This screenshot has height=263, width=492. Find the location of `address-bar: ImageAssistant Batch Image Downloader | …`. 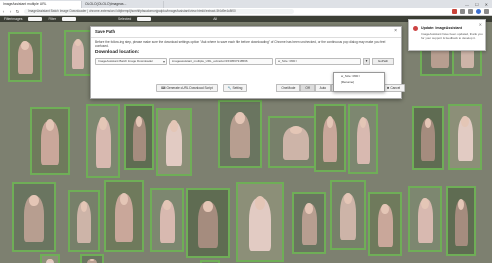

address-bar: ImageAssistant Batch Image Downloader | … is located at coordinates (159, 11).